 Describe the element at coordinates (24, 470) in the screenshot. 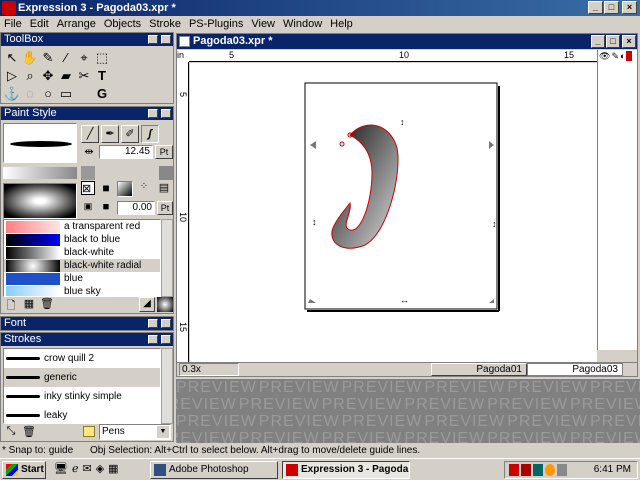

I see `start-button: Start` at that location.